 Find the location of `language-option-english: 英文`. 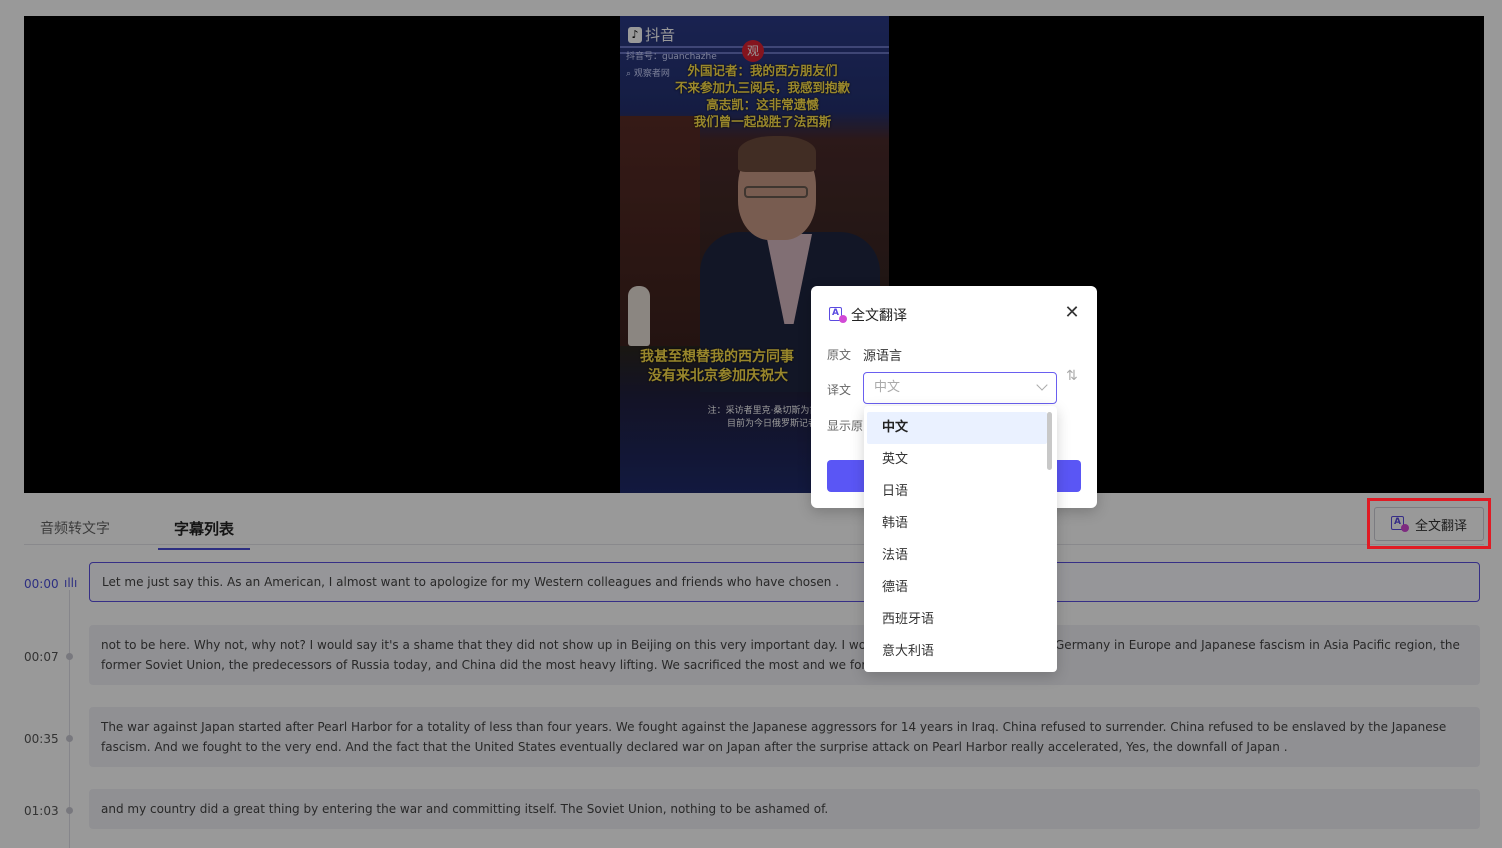

language-option-english: 英文 is located at coordinates (957, 460).